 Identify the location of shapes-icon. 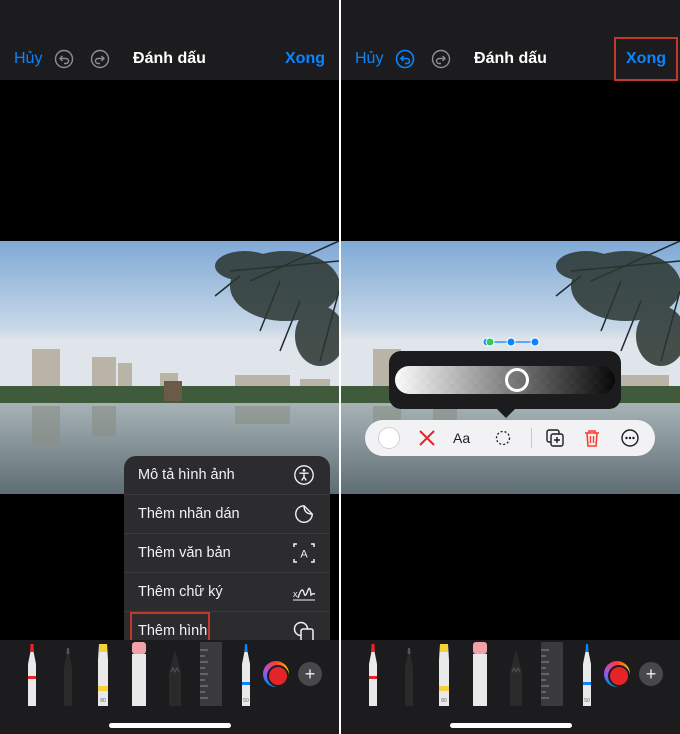
(303, 631).